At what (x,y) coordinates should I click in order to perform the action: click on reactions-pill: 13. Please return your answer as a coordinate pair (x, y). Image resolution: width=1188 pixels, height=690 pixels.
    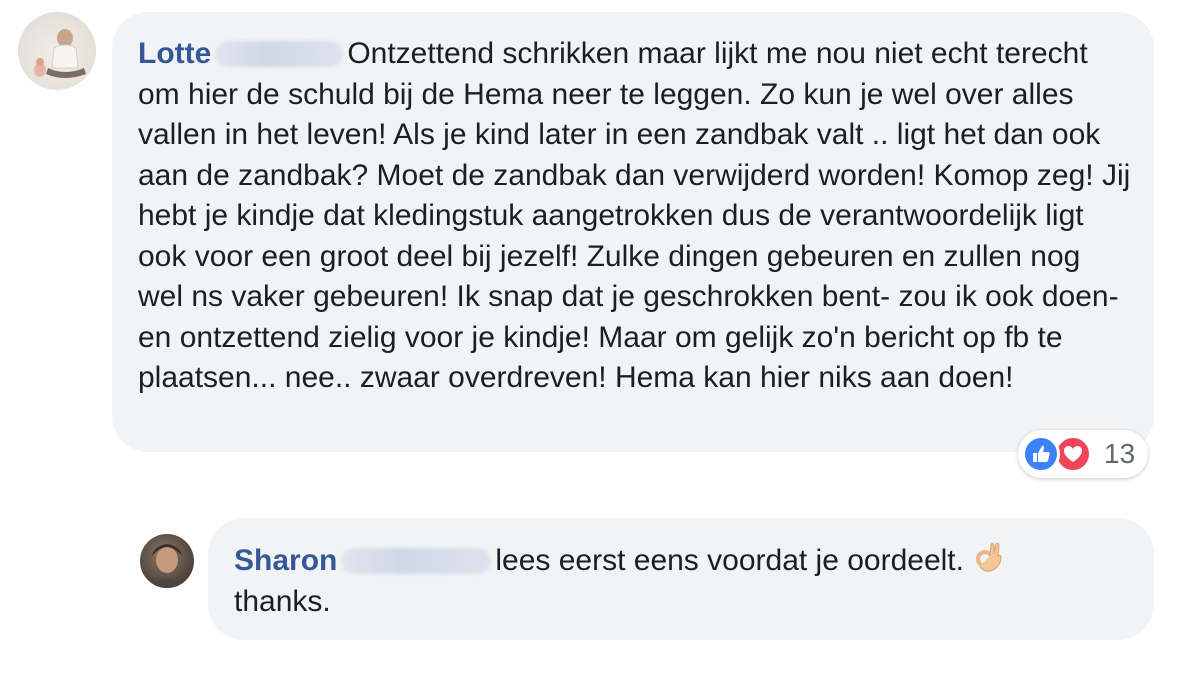
    Looking at the image, I should click on (1083, 454).